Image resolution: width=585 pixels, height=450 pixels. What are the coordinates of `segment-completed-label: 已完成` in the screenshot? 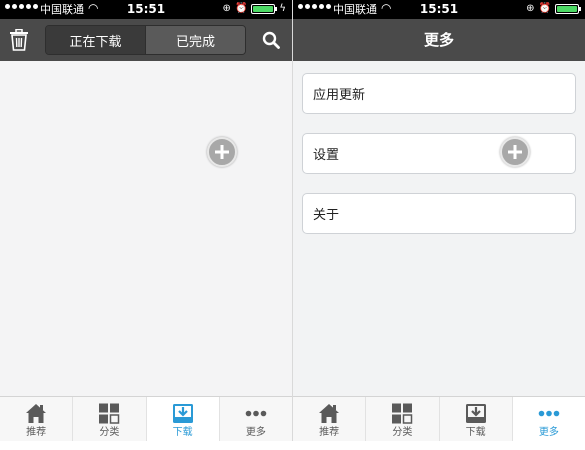 It's located at (195, 42).